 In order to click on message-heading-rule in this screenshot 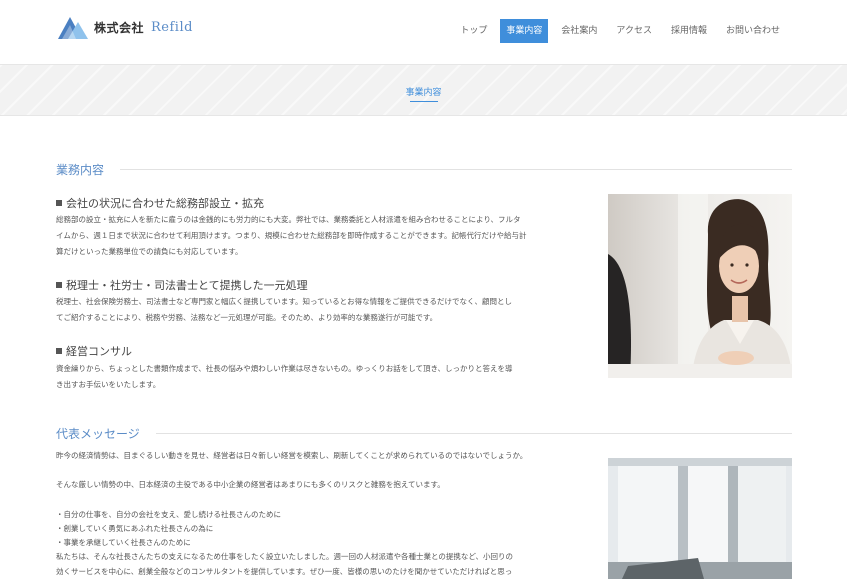, I will do `click(473, 433)`.